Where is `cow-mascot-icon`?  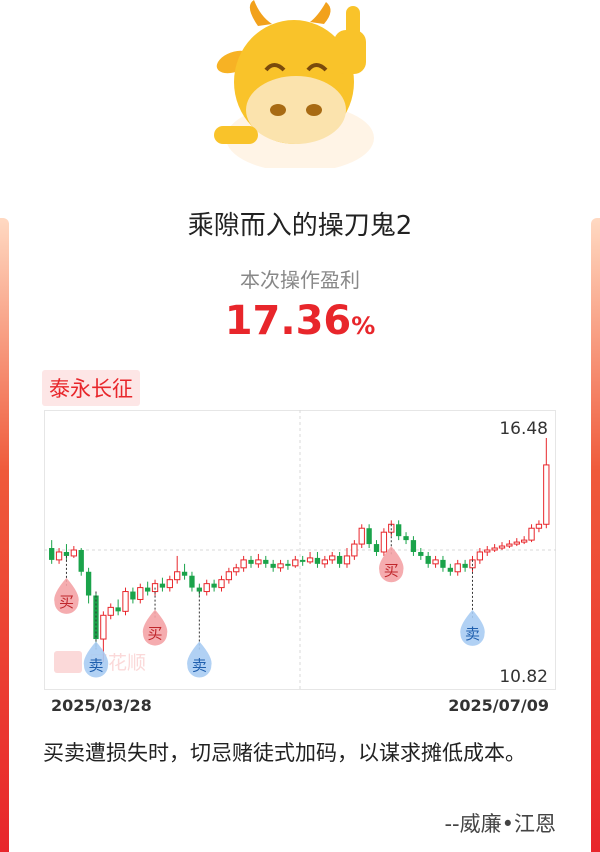
cow-mascot-icon is located at coordinates (294, 84).